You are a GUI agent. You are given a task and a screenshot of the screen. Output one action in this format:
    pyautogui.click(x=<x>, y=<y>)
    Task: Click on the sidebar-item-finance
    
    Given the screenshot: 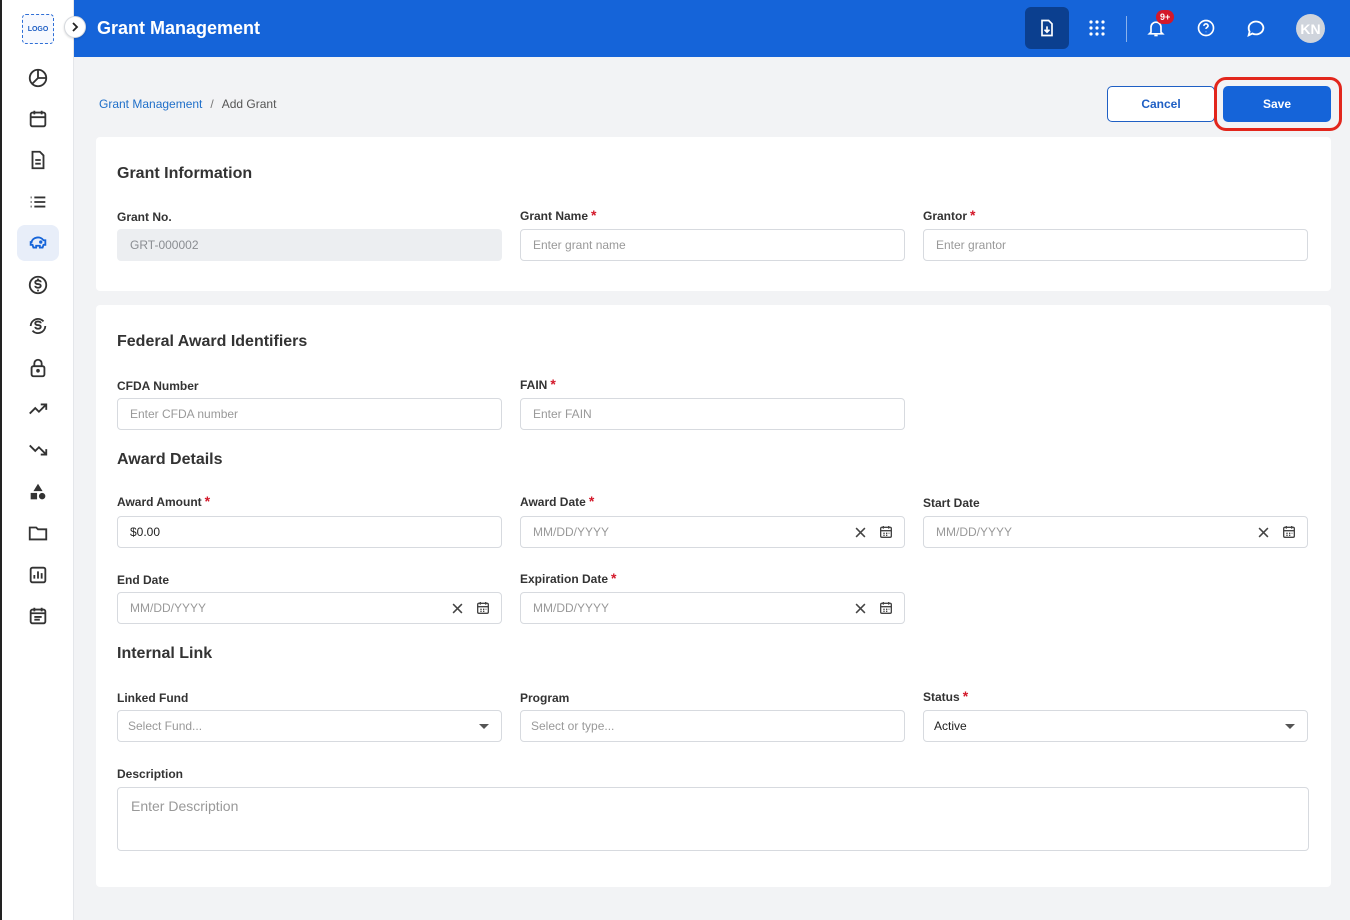 What is the action you would take?
    pyautogui.click(x=38, y=285)
    